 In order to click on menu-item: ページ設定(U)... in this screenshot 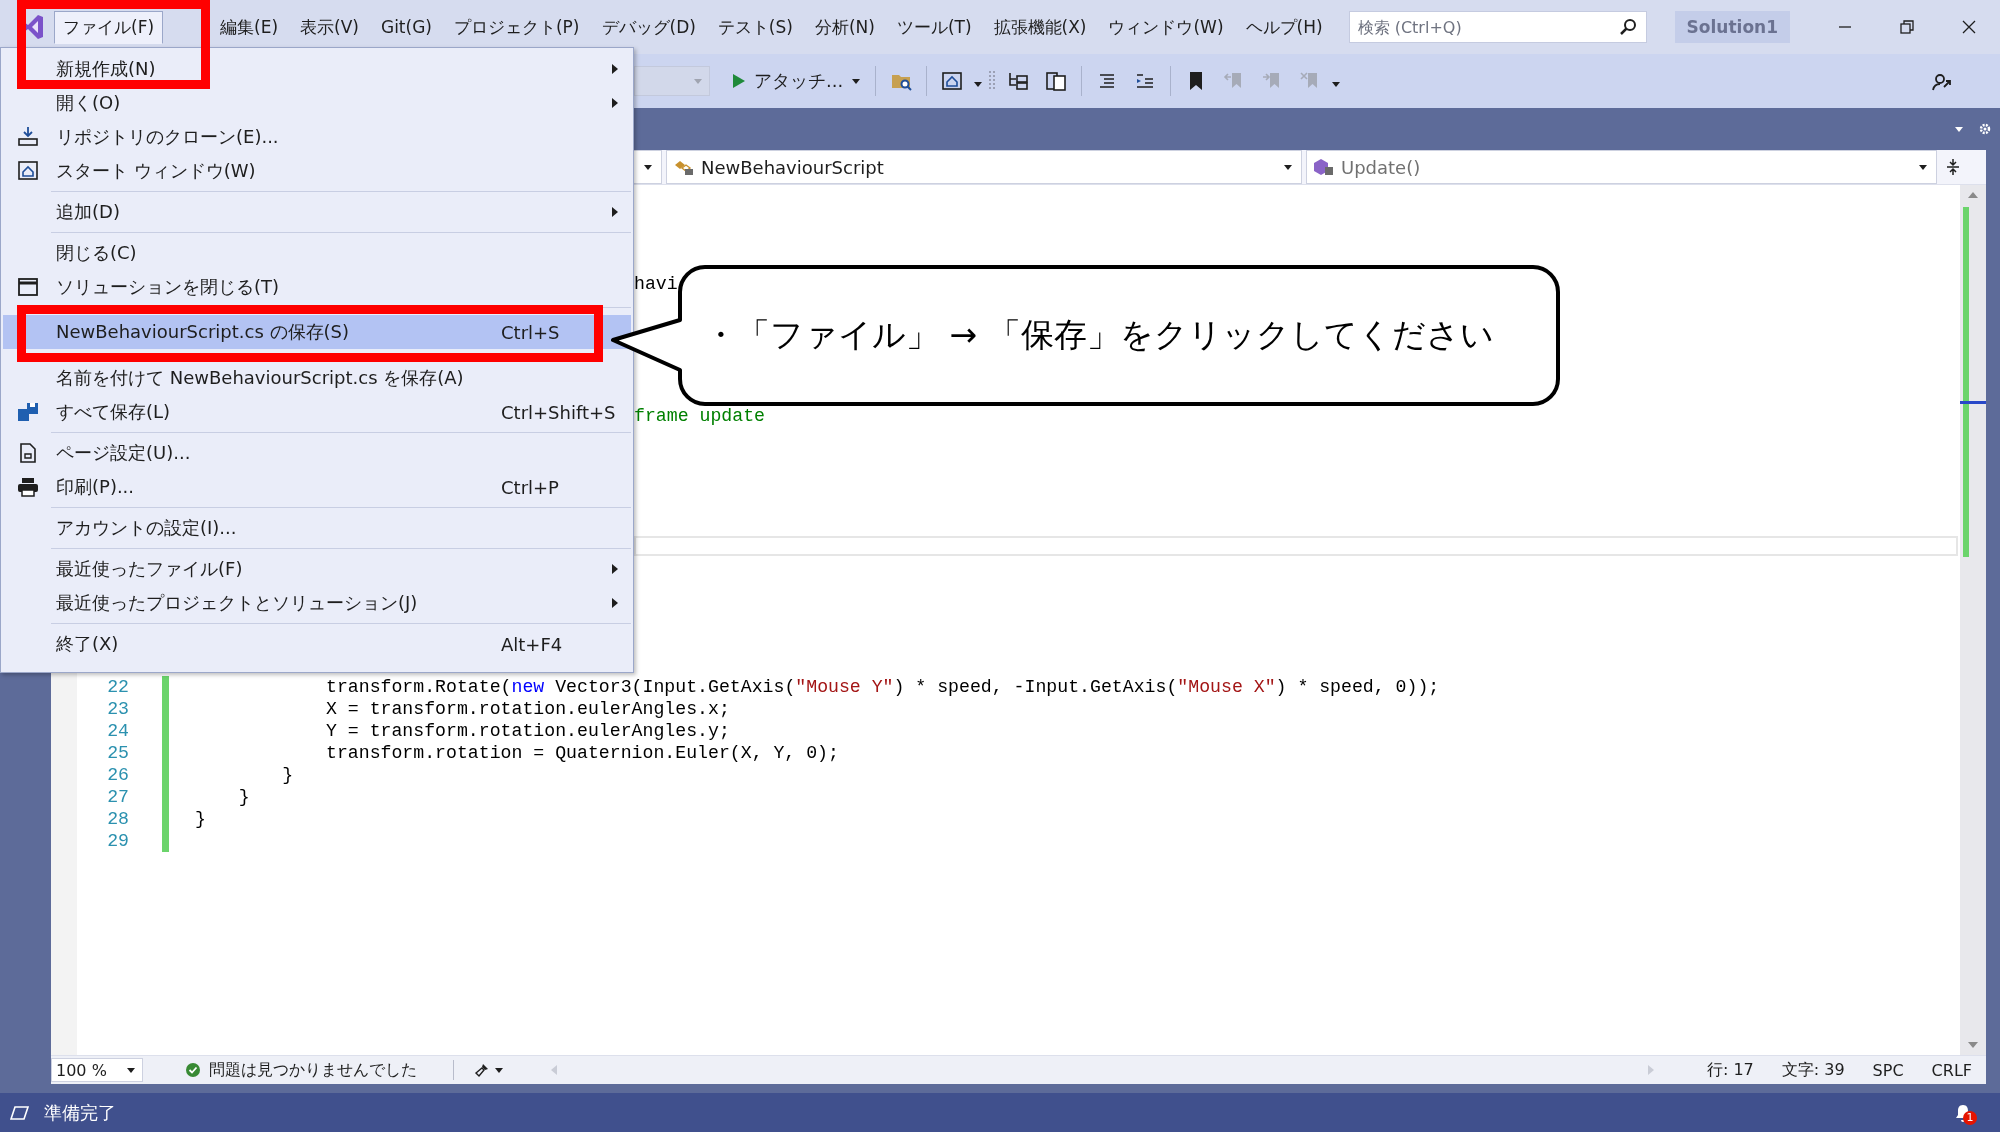, I will do `click(317, 453)`.